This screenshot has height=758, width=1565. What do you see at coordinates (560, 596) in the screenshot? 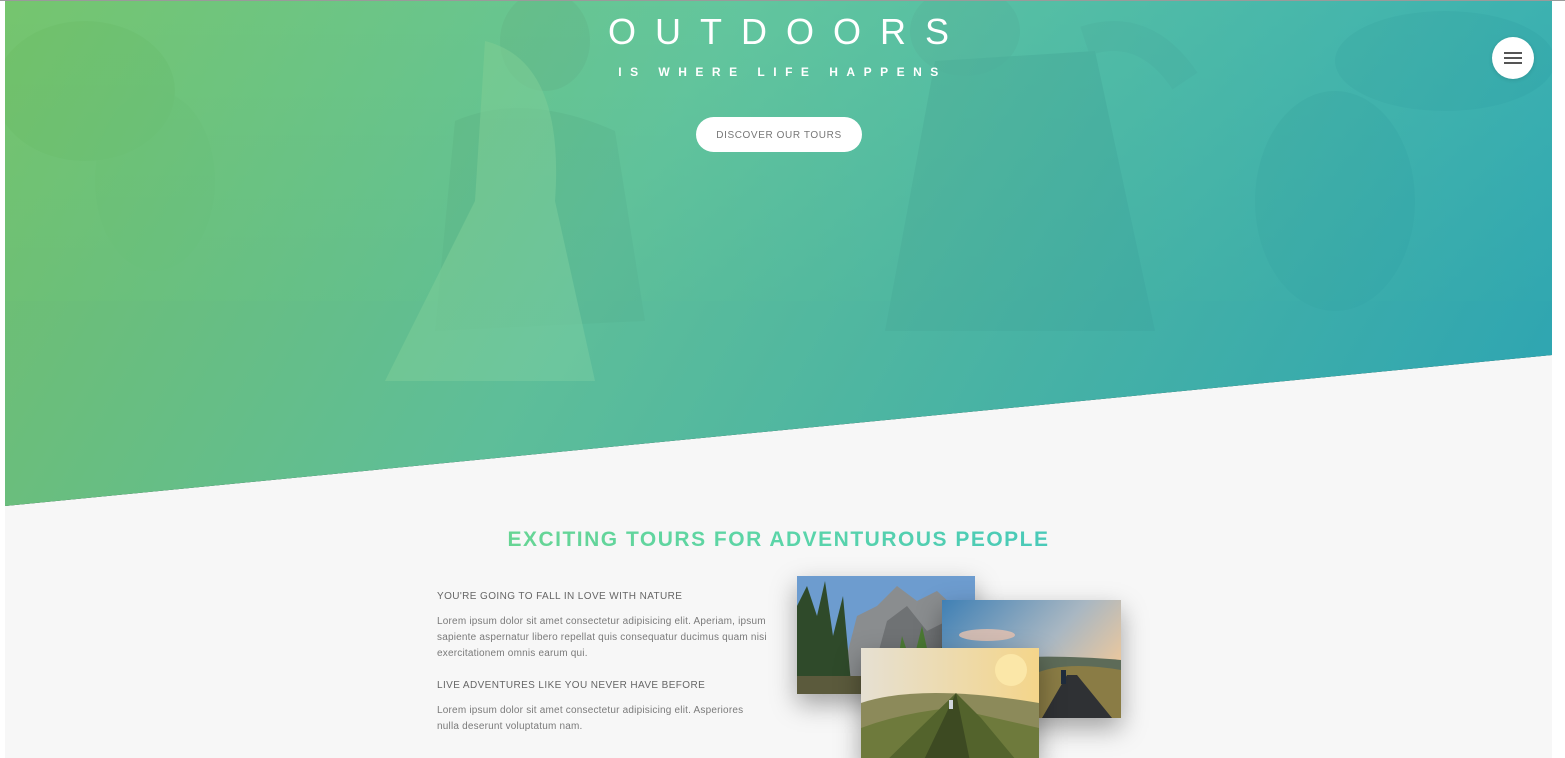
I see `about-heading-1: YOU'RE GOING TO FALL IN LOVE WITH NATURE` at bounding box center [560, 596].